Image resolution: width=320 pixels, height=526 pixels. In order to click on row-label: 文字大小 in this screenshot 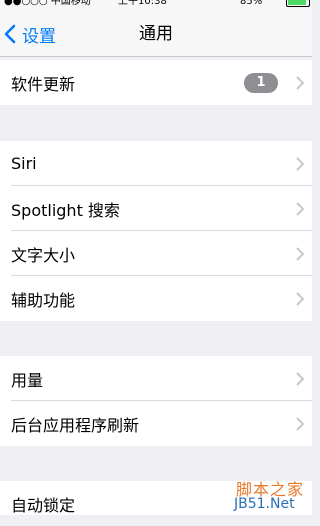, I will do `click(43, 255)`.